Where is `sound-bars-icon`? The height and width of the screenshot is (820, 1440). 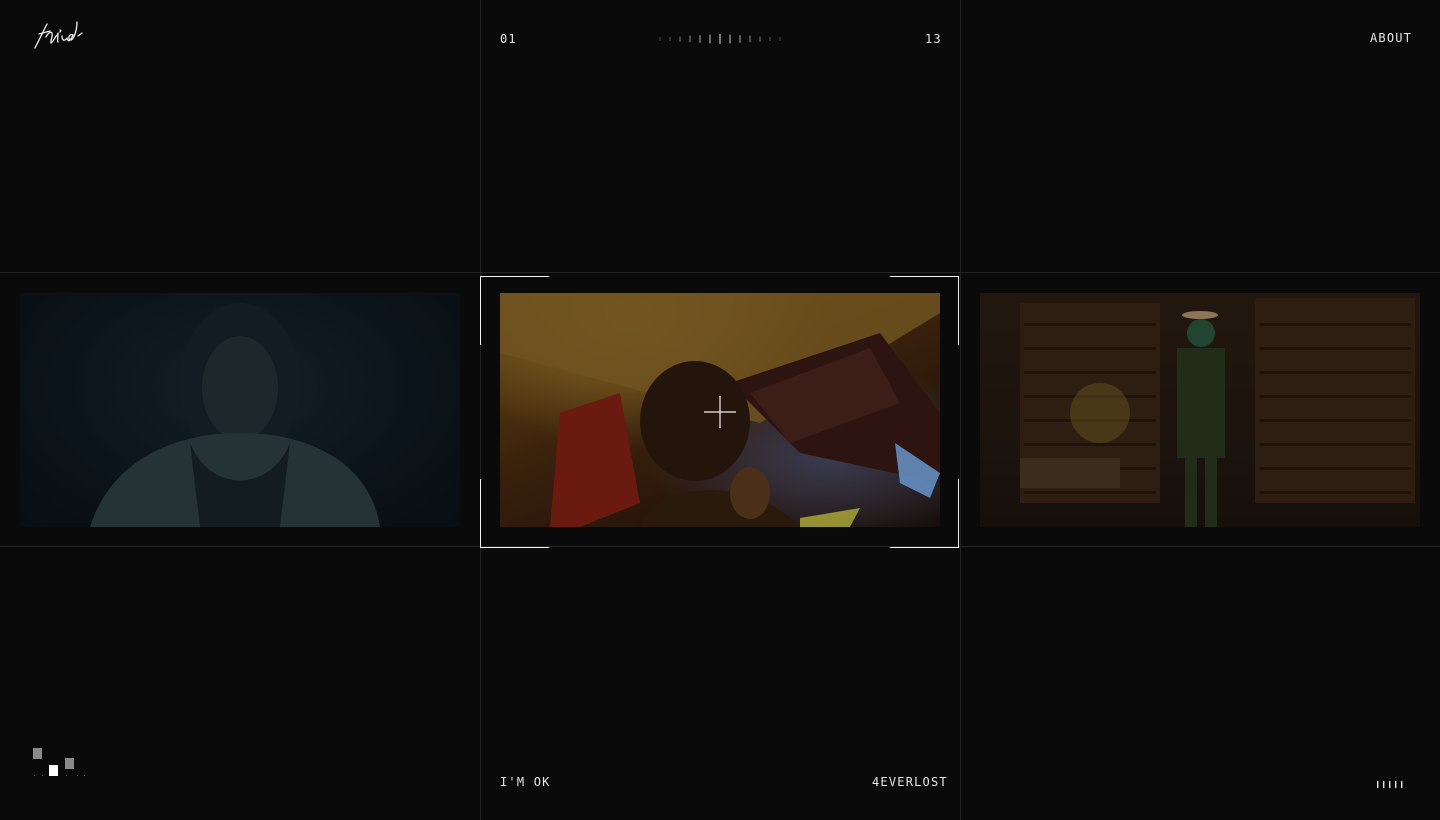 sound-bars-icon is located at coordinates (1391, 784).